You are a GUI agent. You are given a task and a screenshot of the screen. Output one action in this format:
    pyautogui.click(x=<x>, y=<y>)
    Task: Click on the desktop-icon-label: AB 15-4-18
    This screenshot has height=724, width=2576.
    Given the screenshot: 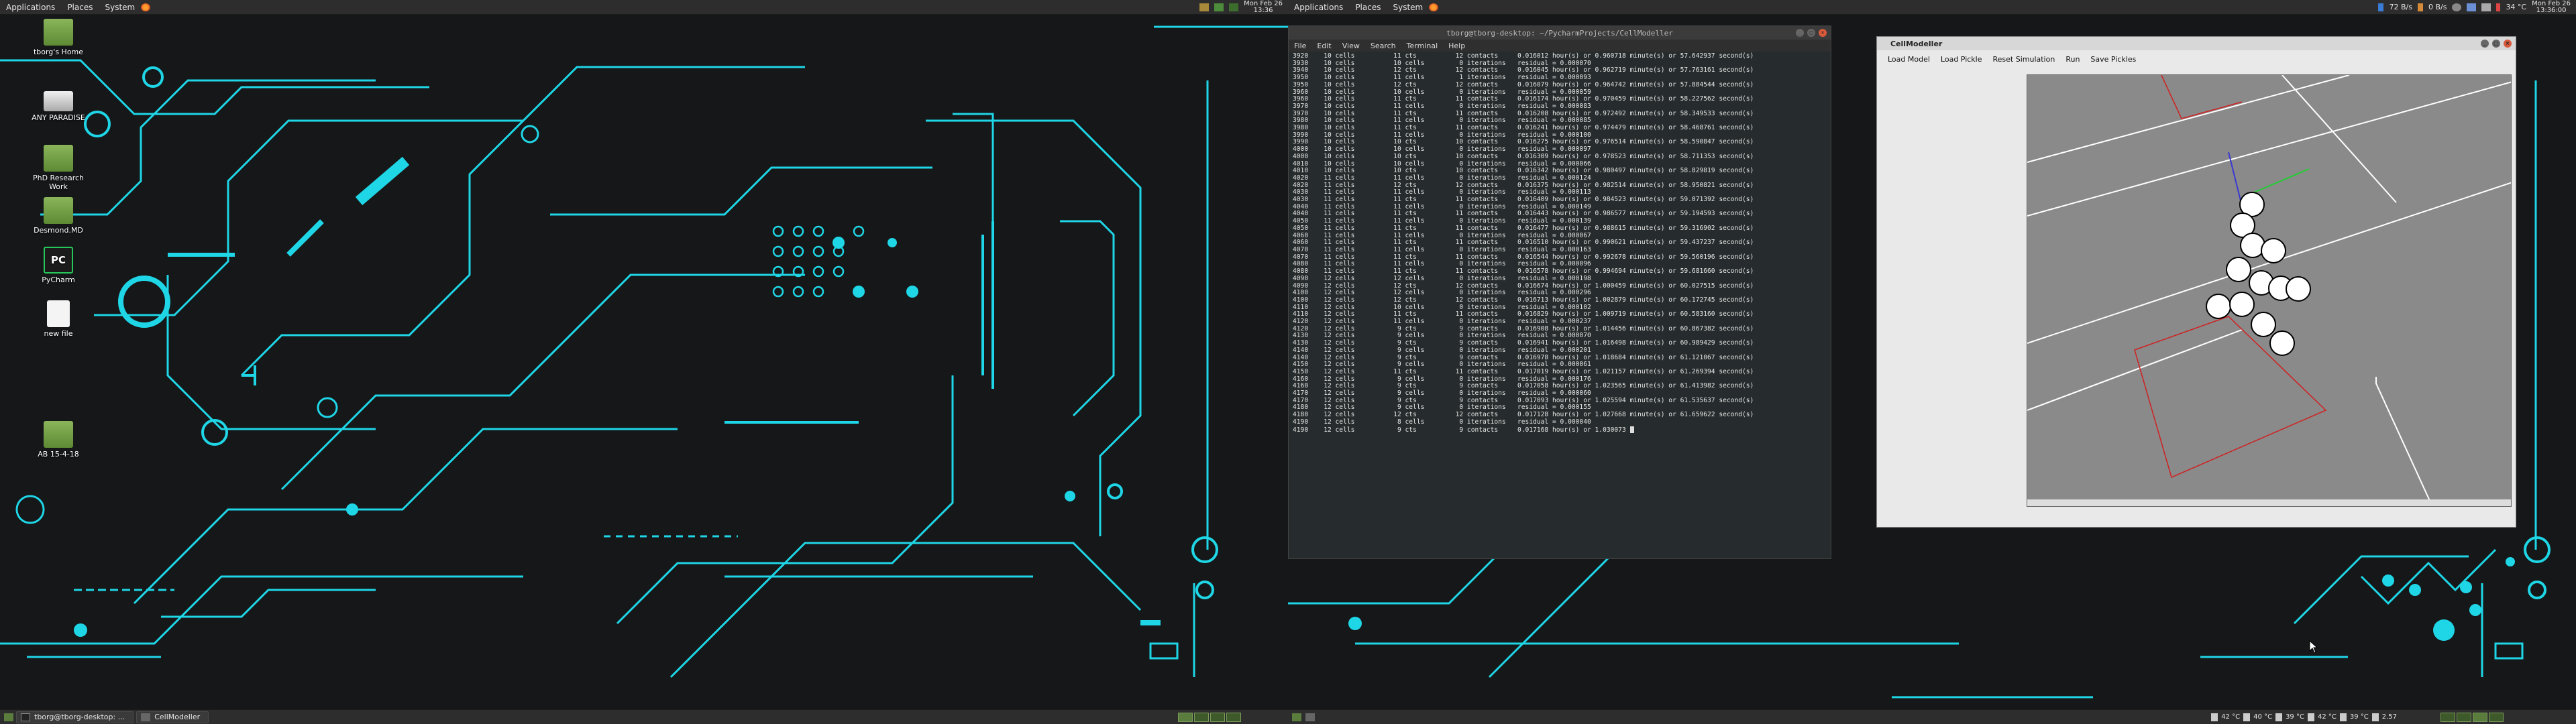 What is the action you would take?
    pyautogui.click(x=58, y=455)
    